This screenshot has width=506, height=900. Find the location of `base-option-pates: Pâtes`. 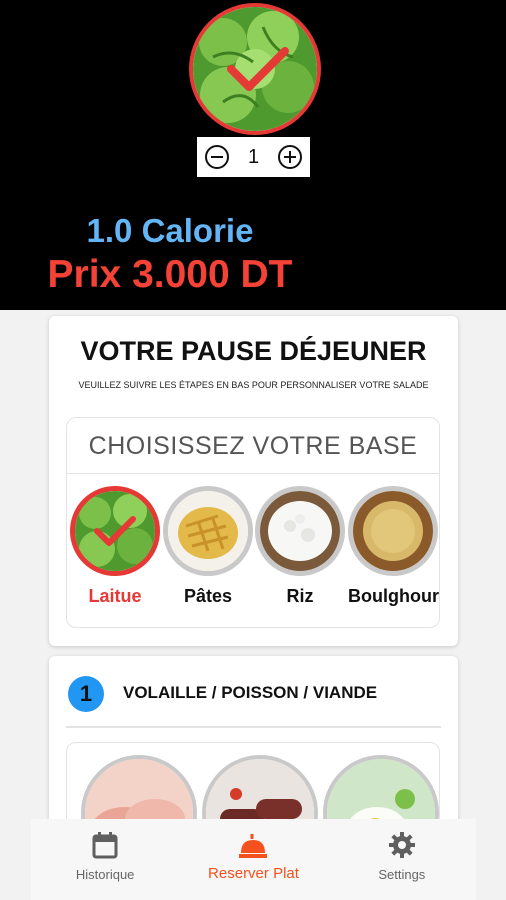

base-option-pates: Pâtes is located at coordinates (208, 546).